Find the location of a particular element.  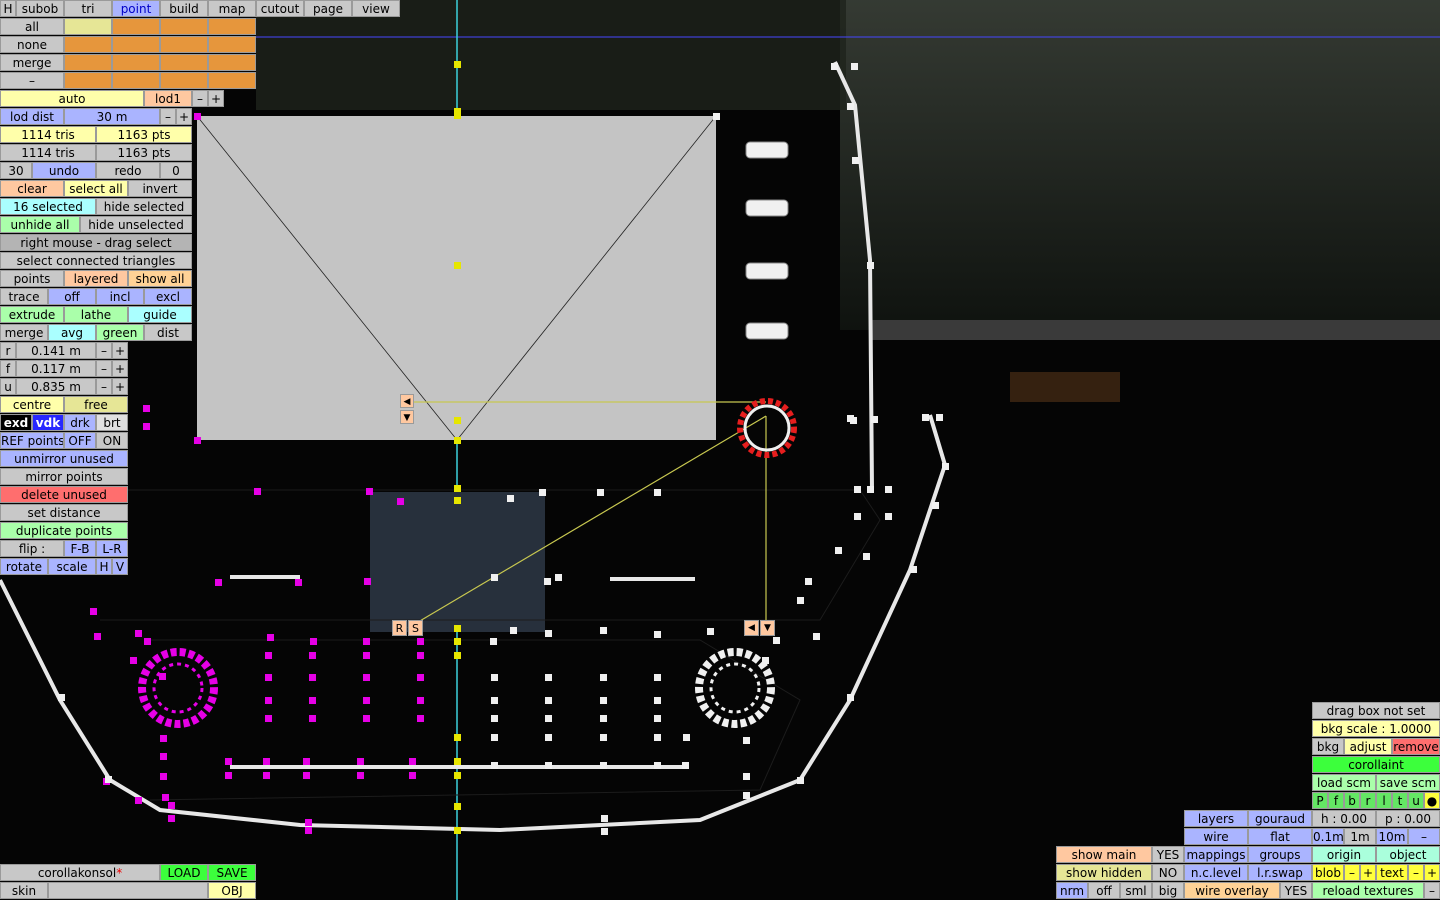

adjust-button: adjust is located at coordinates (1368, 746).